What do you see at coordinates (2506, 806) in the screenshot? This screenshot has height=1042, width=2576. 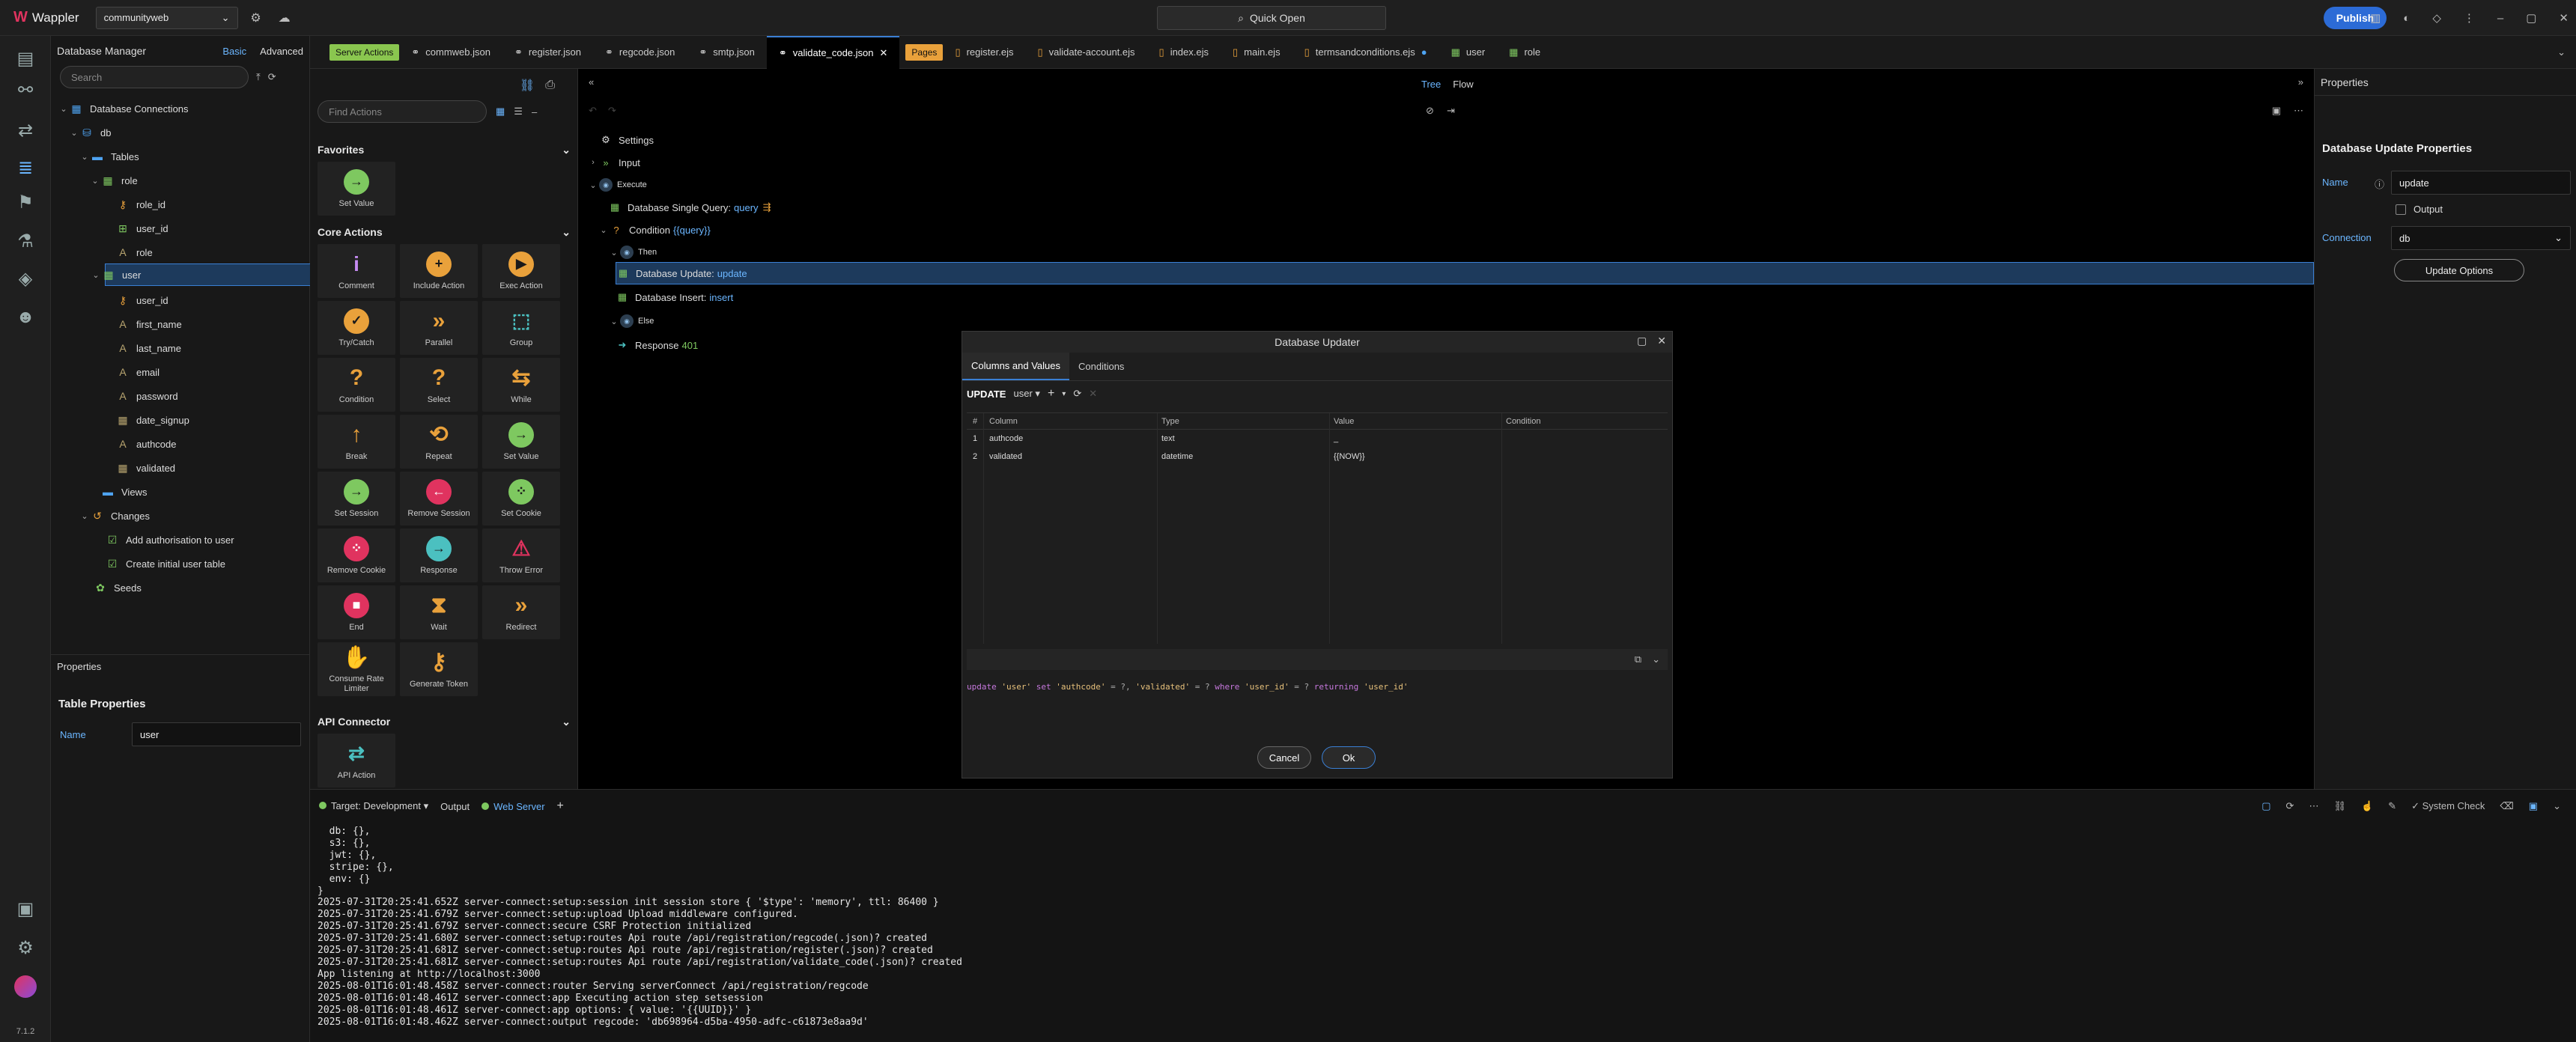 I see `eraser-icon: ⌫` at bounding box center [2506, 806].